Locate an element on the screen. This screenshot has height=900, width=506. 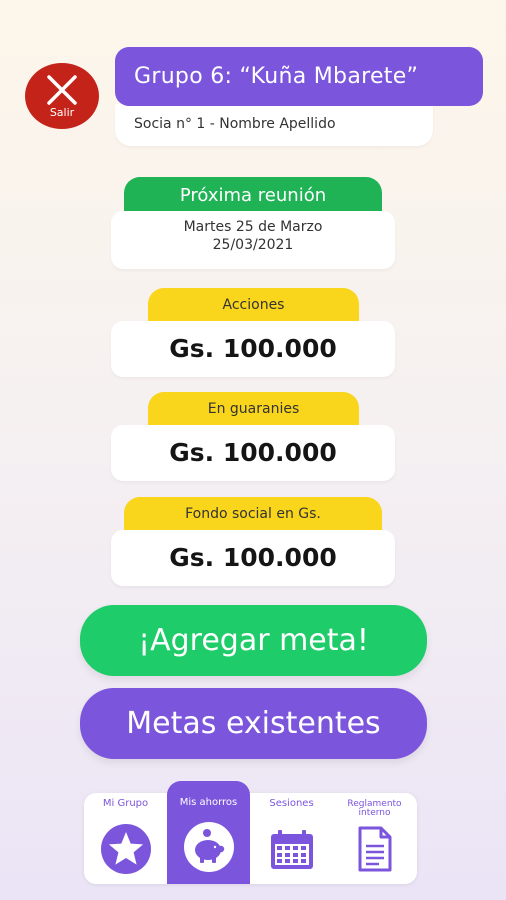
star-icon is located at coordinates (125, 849).